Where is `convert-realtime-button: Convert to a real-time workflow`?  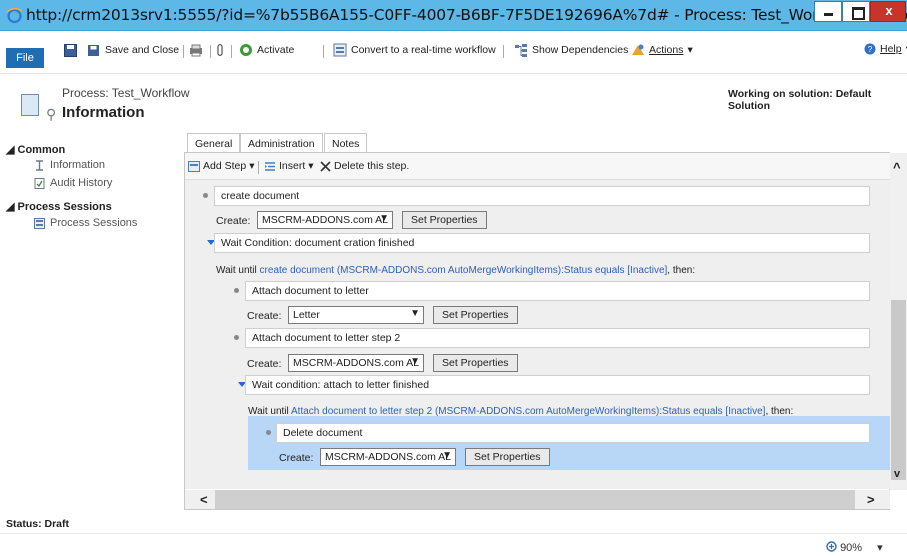
convert-realtime-button: Convert to a real-time workflow is located at coordinates (414, 50).